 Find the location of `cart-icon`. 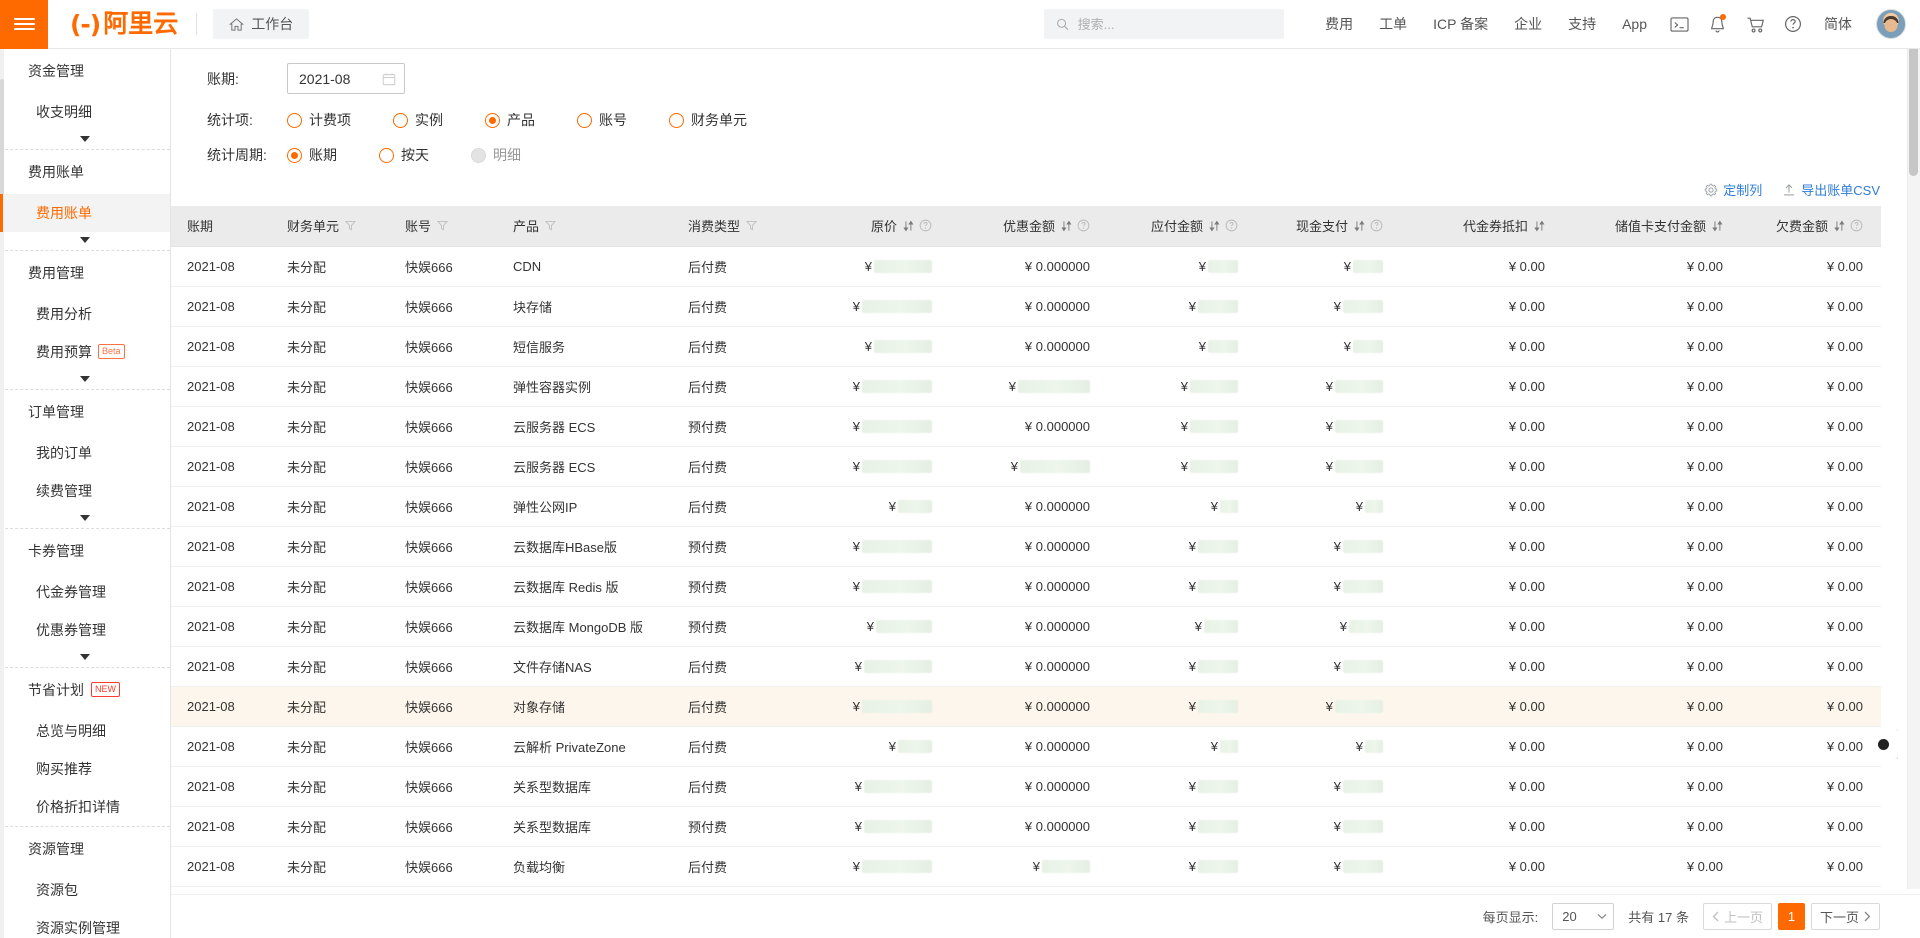

cart-icon is located at coordinates (1755, 24).